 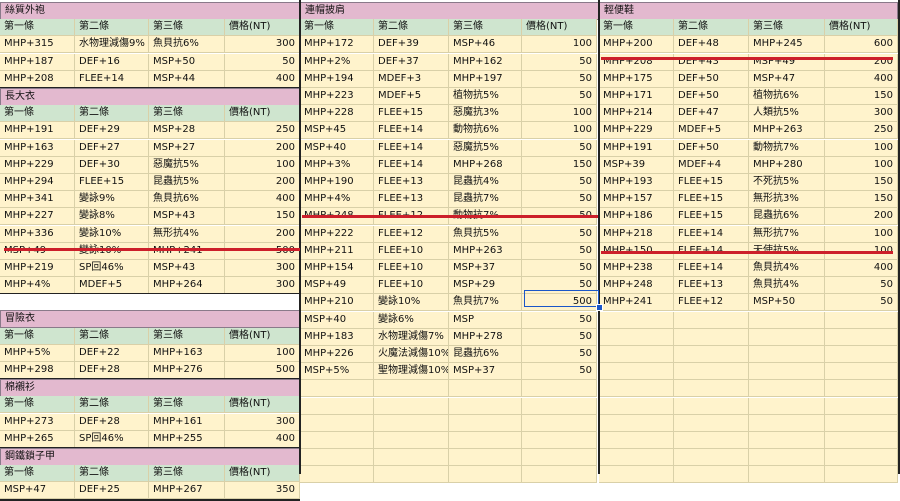 I want to click on table-cell: 昆蟲抗5%, so click(x=187, y=182).